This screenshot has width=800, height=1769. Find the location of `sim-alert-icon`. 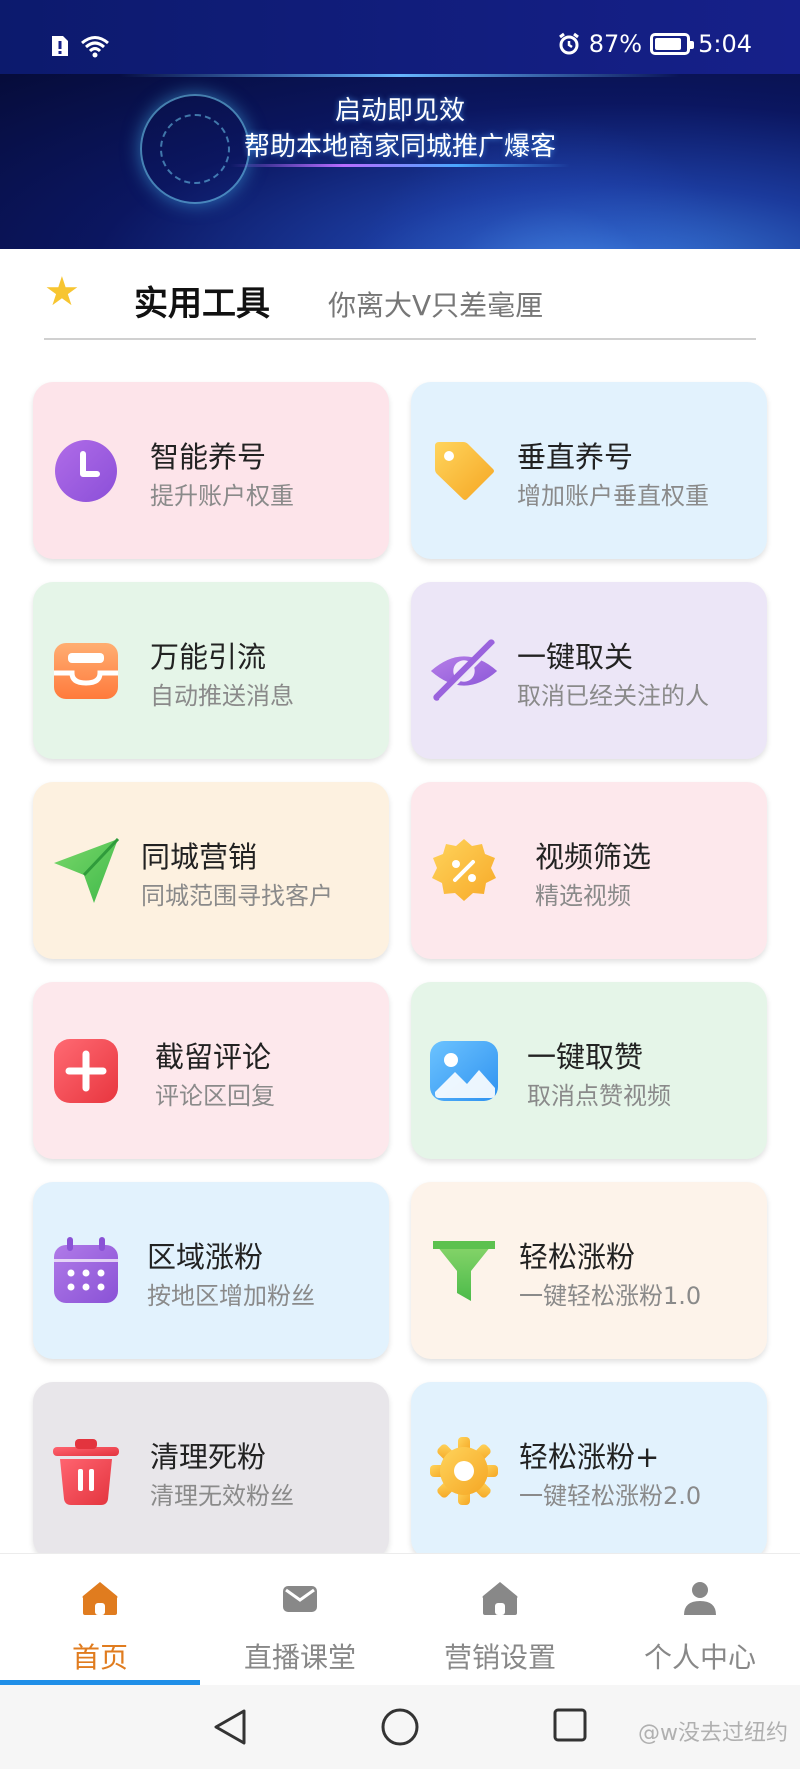

sim-alert-icon is located at coordinates (60, 46).